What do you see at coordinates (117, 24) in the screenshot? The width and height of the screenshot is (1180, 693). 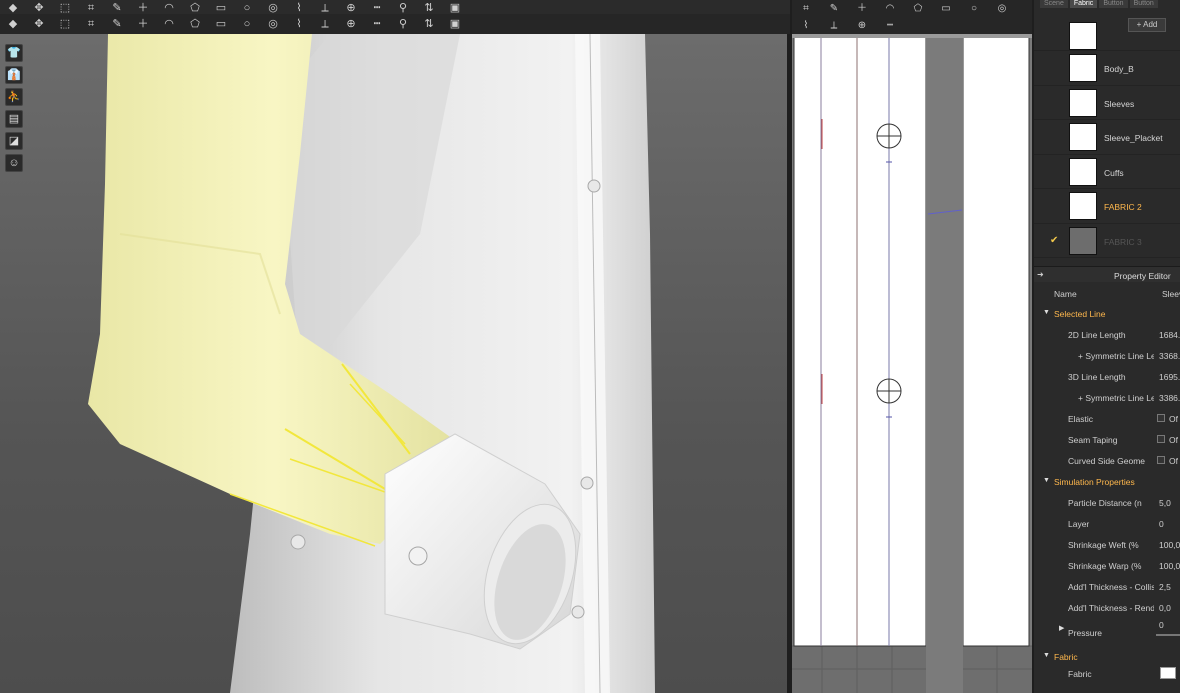 I see `measure-icon: ✎` at bounding box center [117, 24].